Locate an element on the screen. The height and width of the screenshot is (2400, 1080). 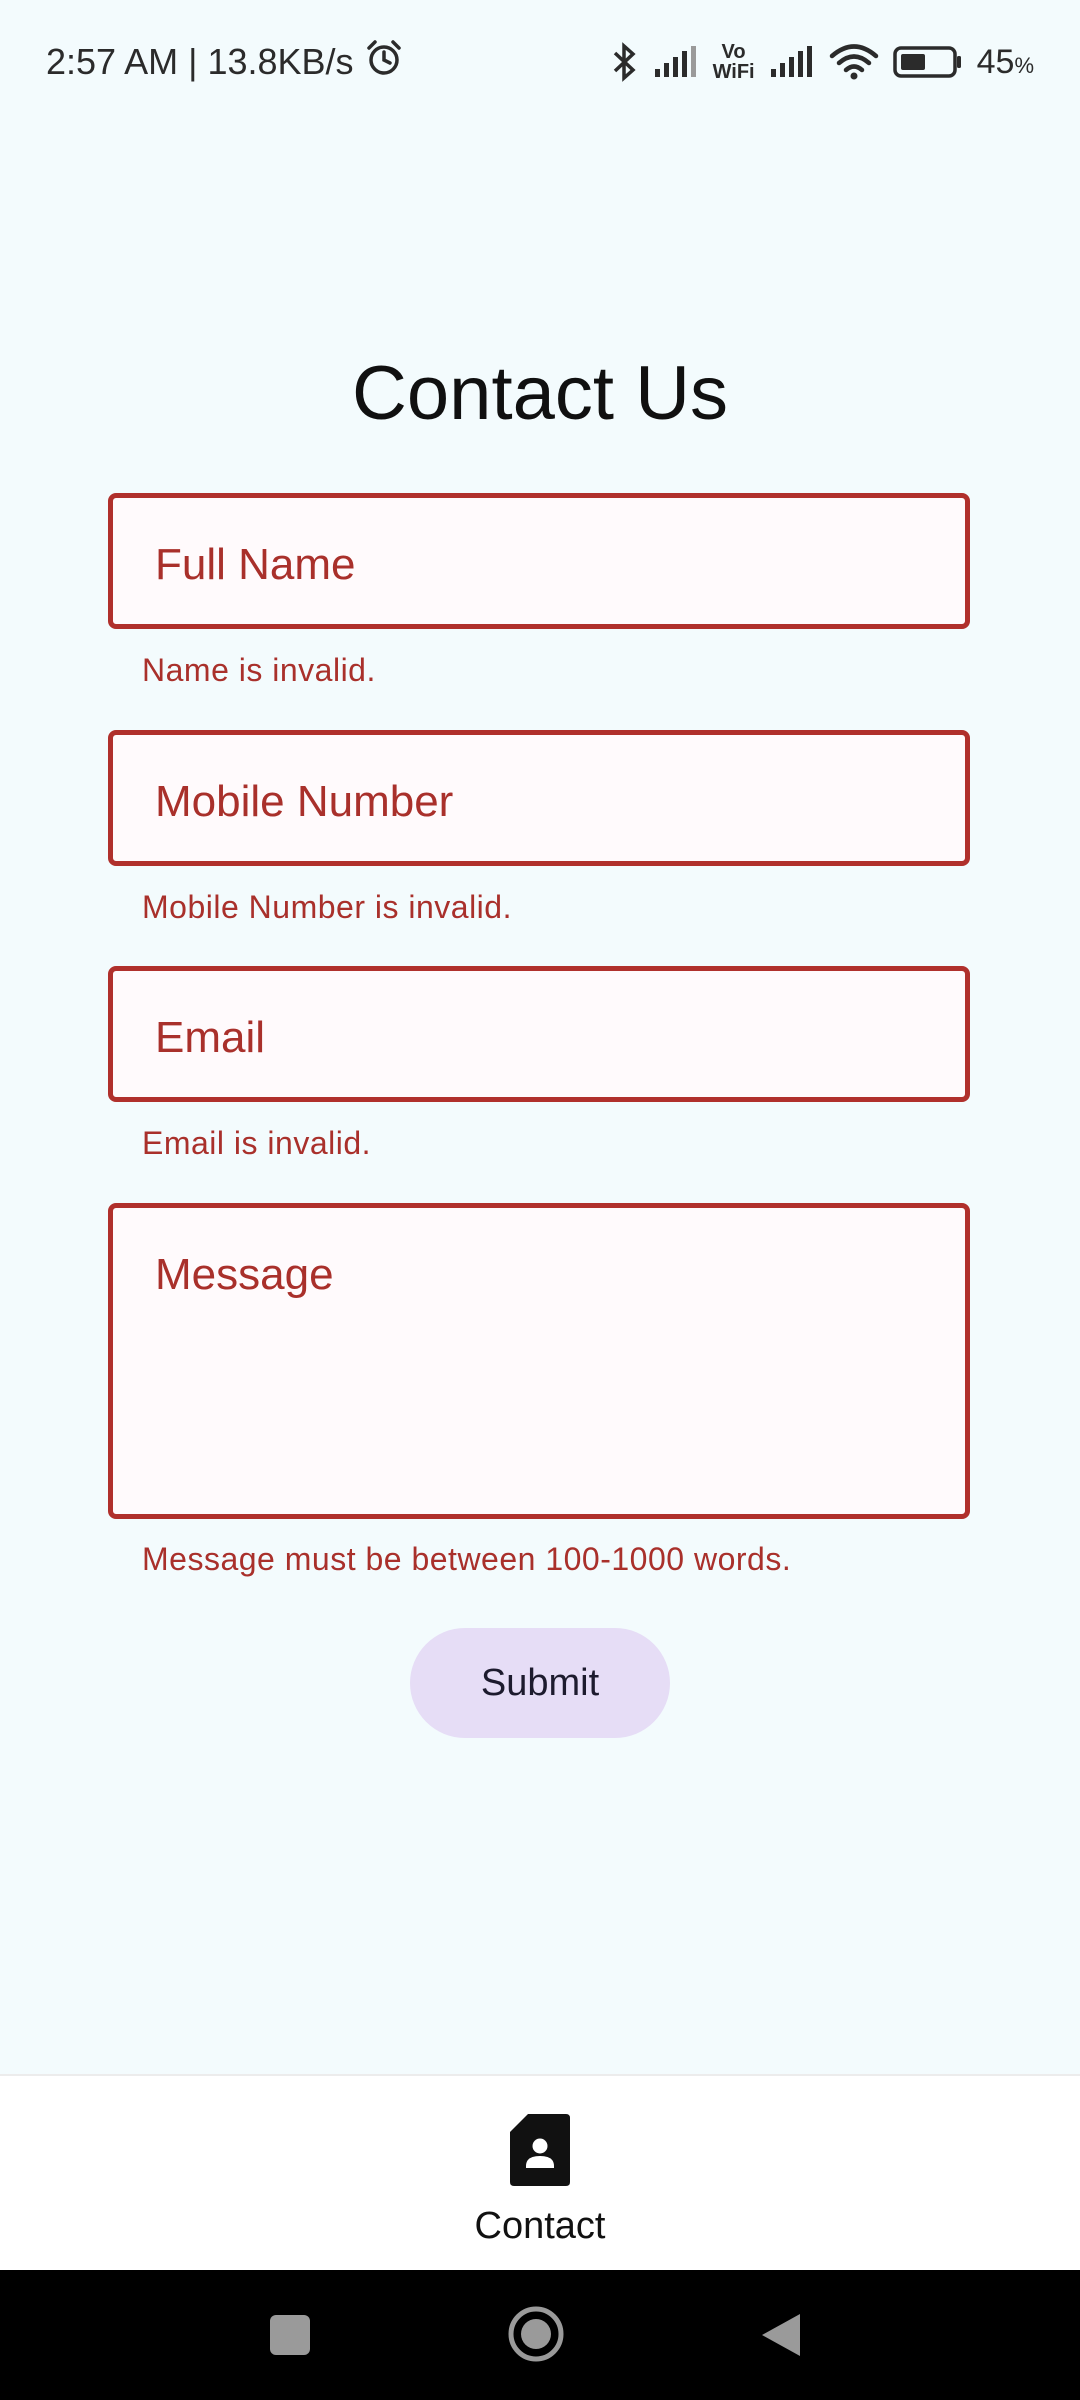
mobile-number-field: Mobile Number is located at coordinates (539, 798).